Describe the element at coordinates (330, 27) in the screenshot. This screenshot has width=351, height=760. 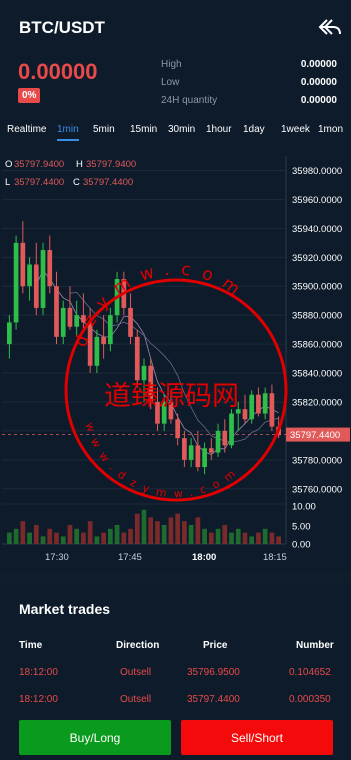
I see `share-icon` at that location.